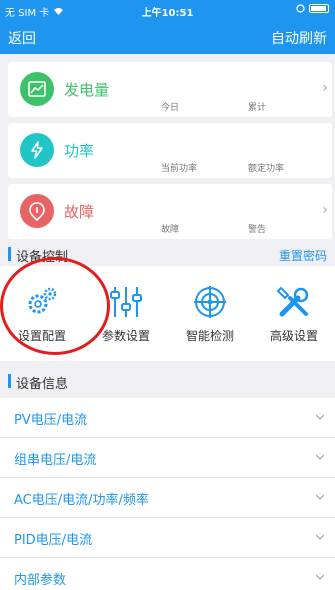 The height and width of the screenshot is (590, 335). Describe the element at coordinates (126, 302) in the screenshot. I see `sliders-icon` at that location.